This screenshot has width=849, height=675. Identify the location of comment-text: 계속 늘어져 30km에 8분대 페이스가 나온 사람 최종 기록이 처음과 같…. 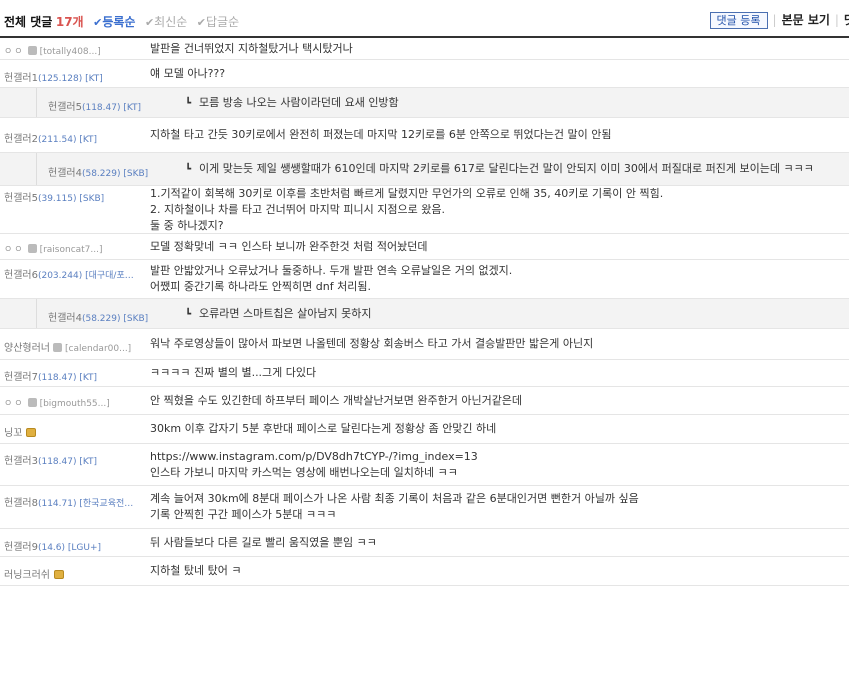
(394, 507).